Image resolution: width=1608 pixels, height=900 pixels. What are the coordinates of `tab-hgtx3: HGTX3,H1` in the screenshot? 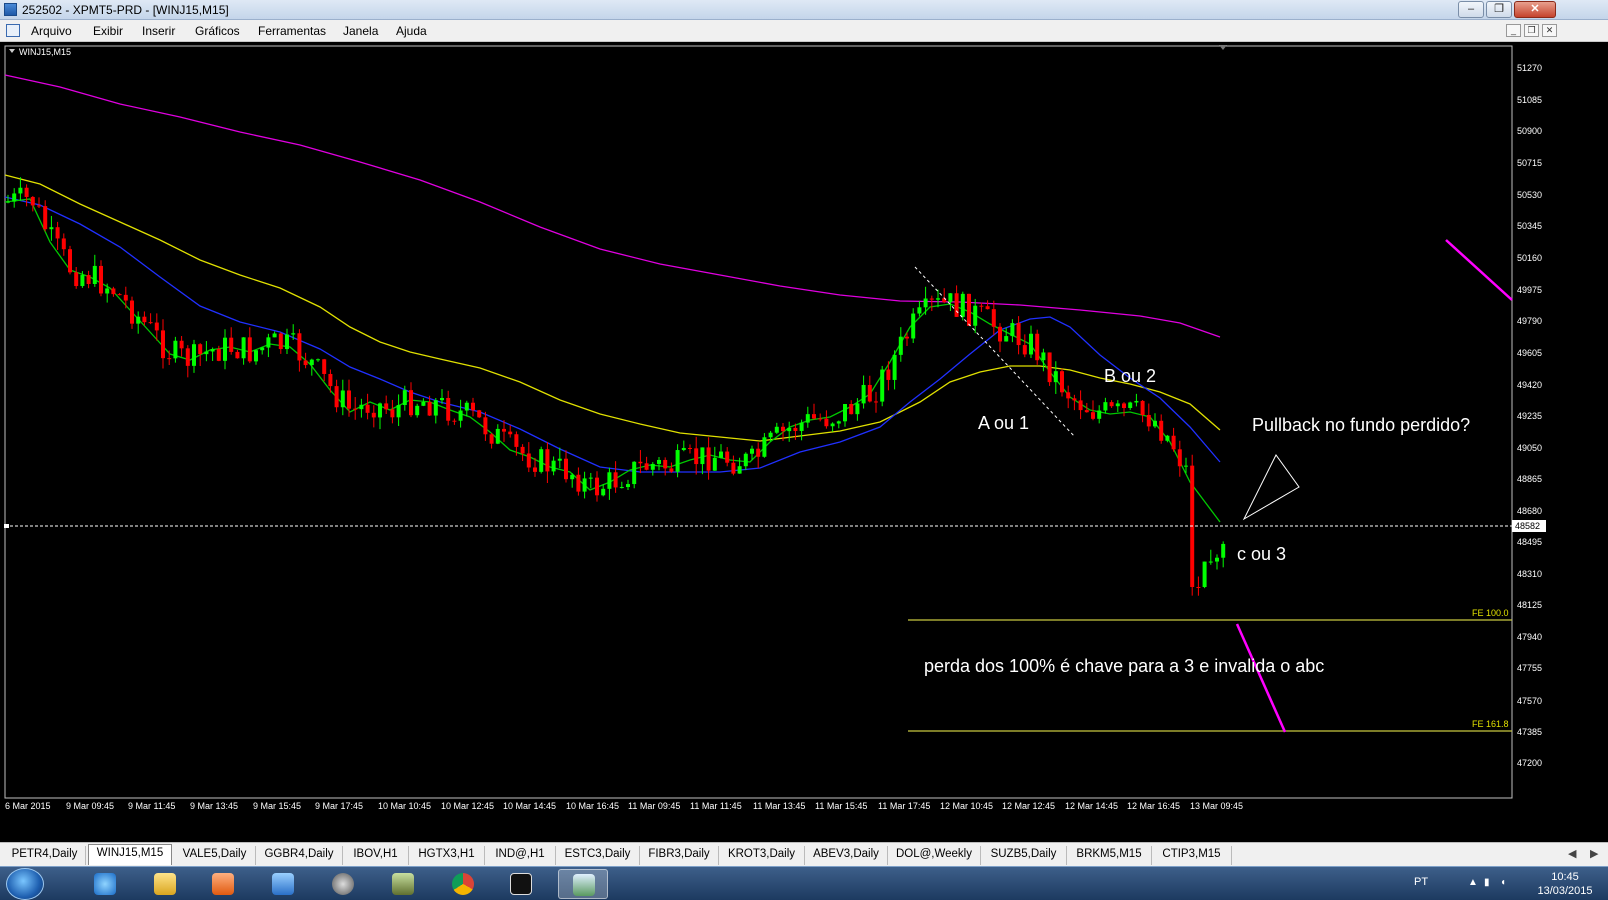 It's located at (447, 855).